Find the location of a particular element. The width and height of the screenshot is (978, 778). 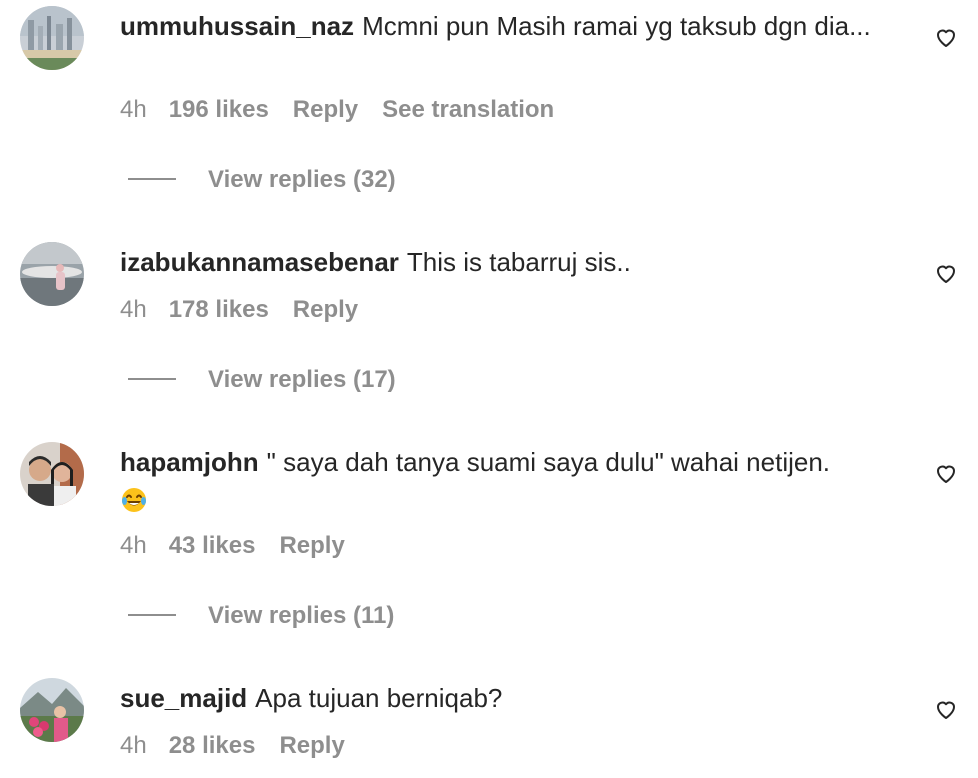

see-translation-button: See translation is located at coordinates (468, 109).